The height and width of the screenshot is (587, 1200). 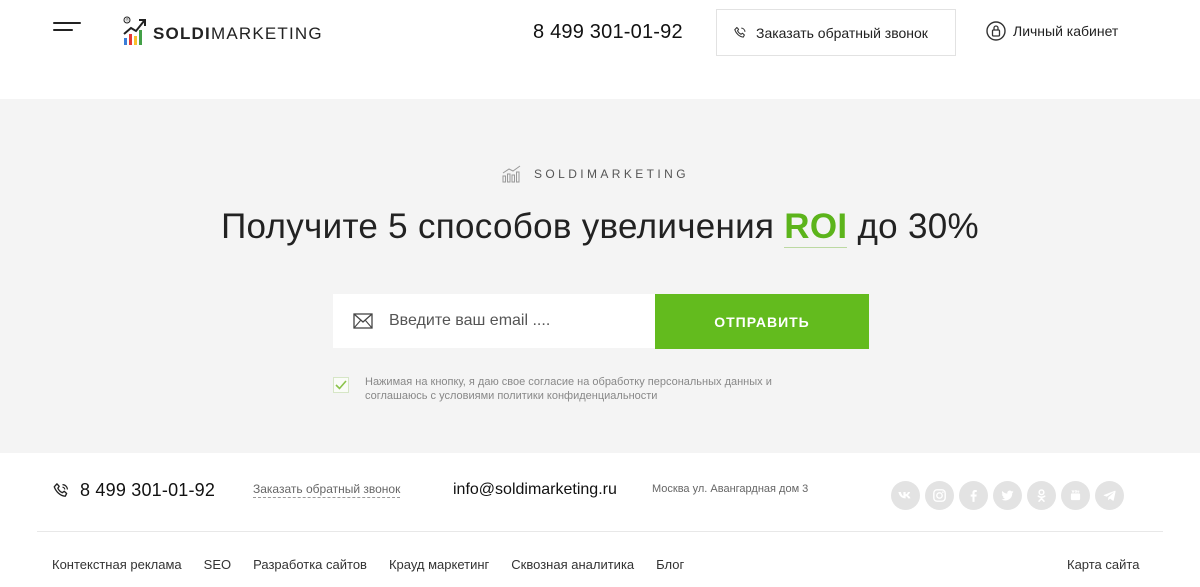 I want to click on facebook-icon, so click(x=973, y=495).